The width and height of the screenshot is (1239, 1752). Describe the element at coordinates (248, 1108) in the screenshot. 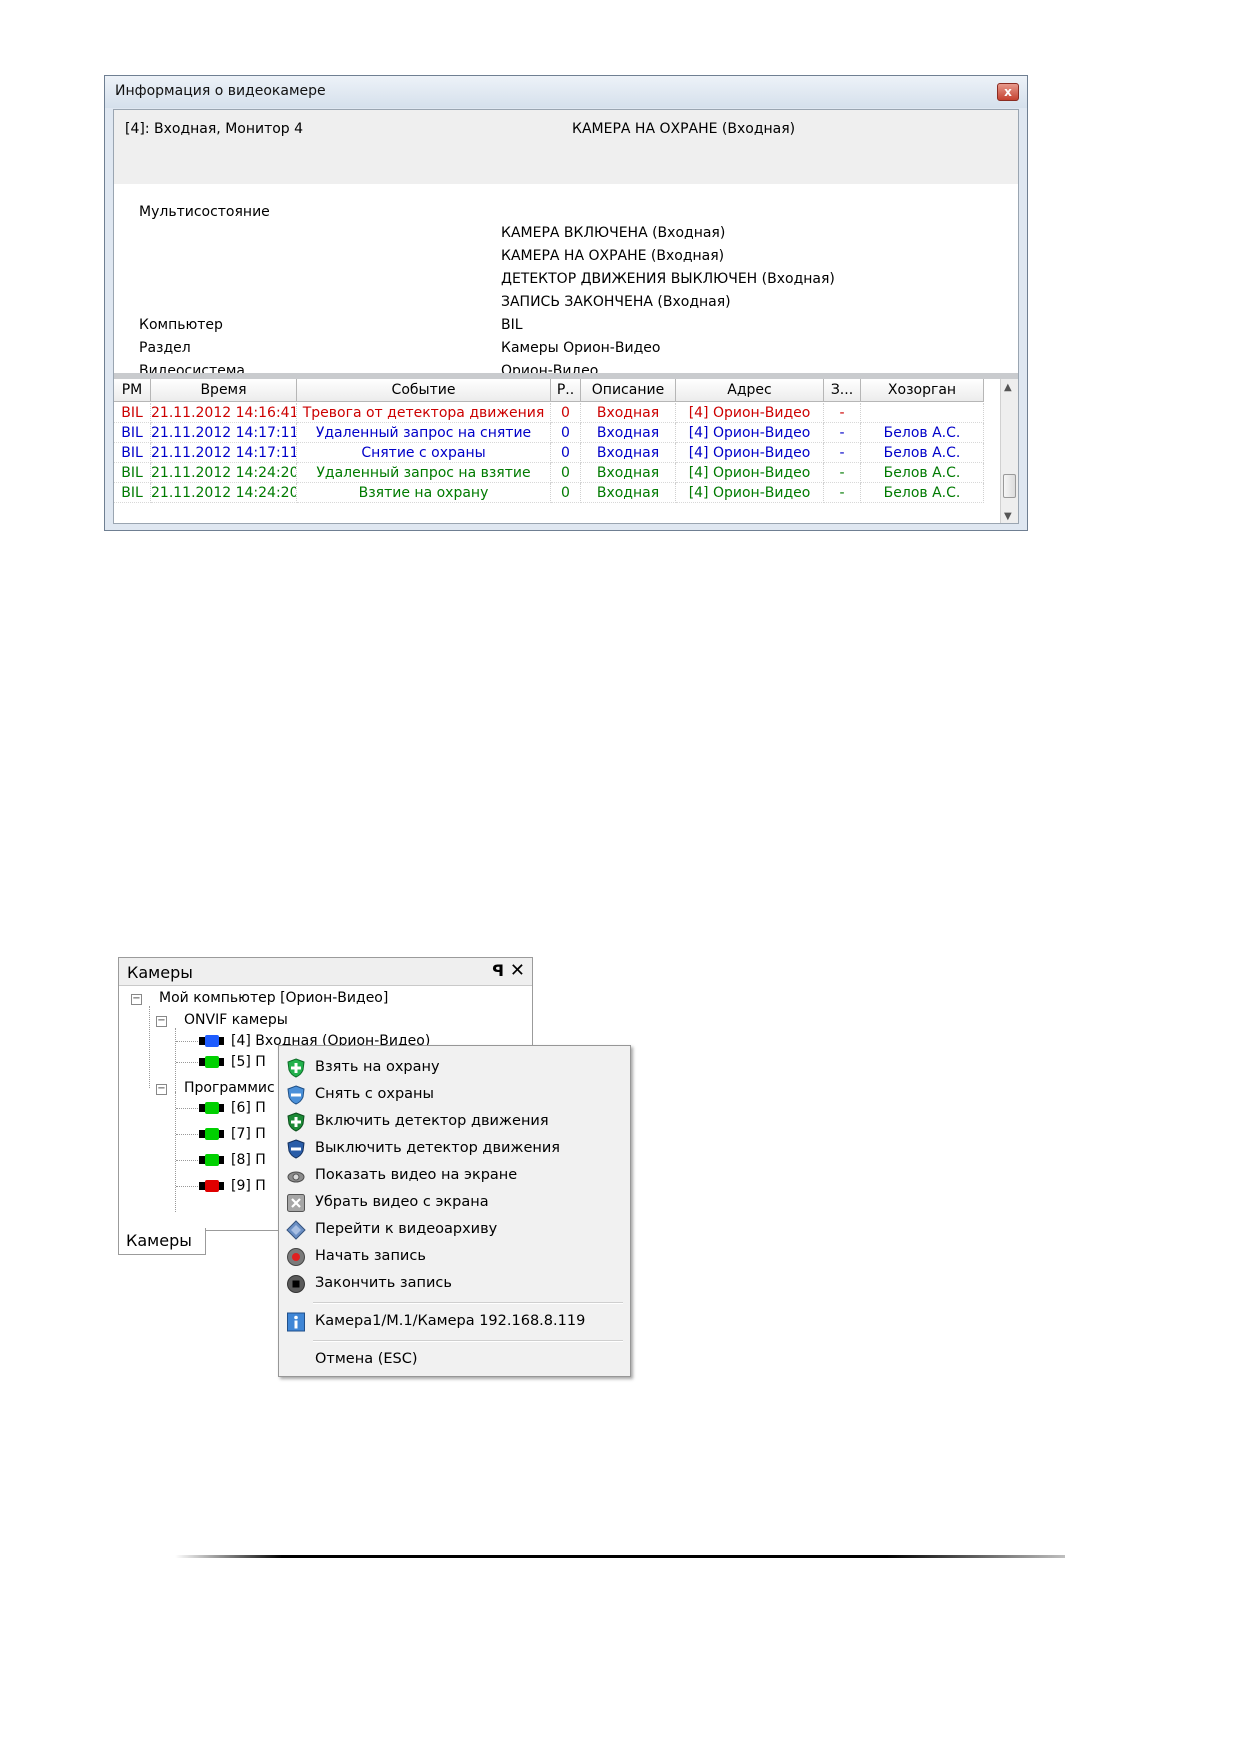

I see `tree-item-camera: [6] П` at that location.